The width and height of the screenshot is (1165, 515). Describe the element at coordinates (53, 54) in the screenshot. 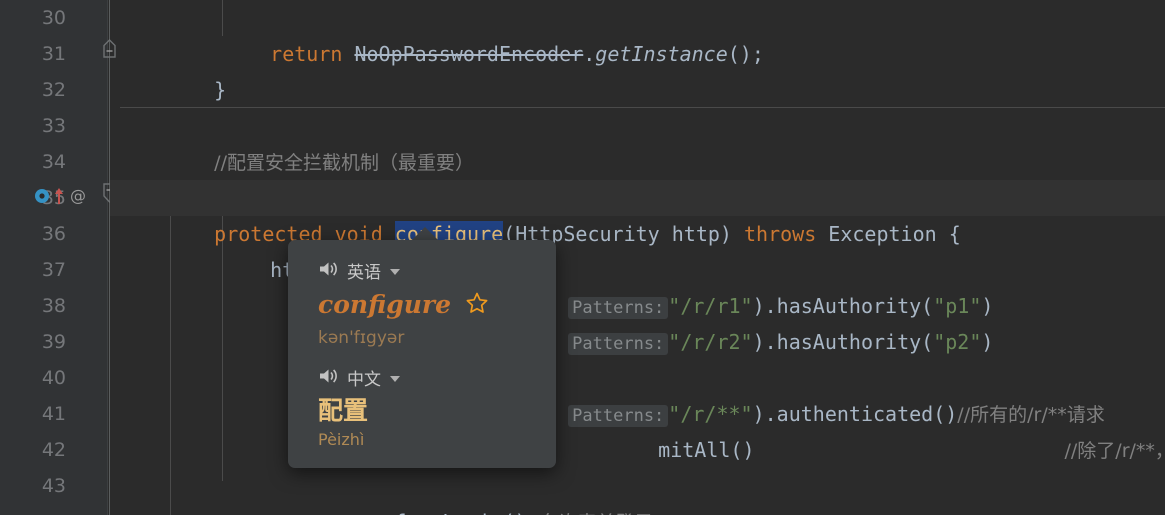

I see `line-number: 31` at that location.